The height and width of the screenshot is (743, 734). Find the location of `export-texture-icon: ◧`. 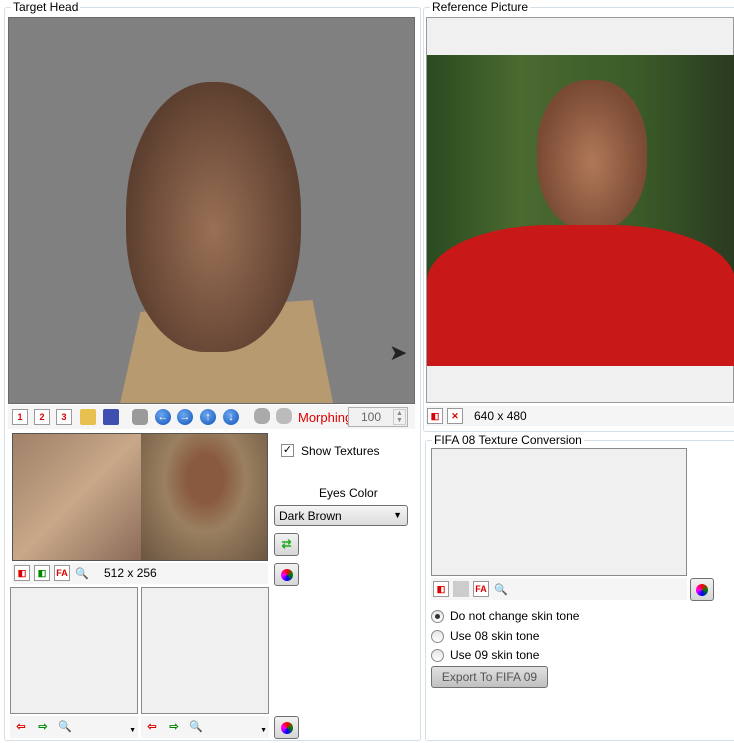

export-texture-icon: ◧ is located at coordinates (42, 573).